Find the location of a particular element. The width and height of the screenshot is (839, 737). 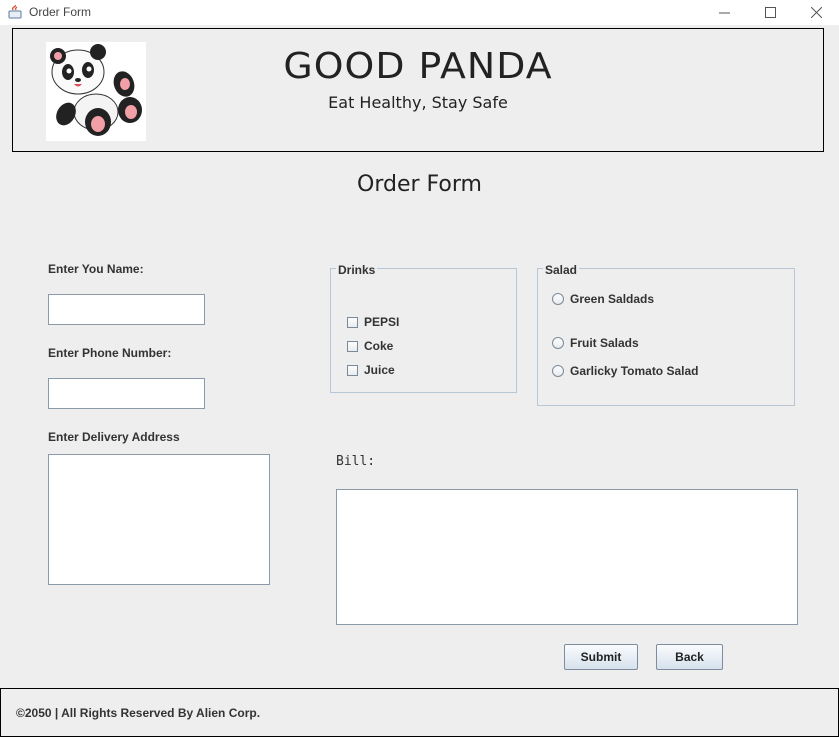

page-title: Order Form is located at coordinates (419, 184).